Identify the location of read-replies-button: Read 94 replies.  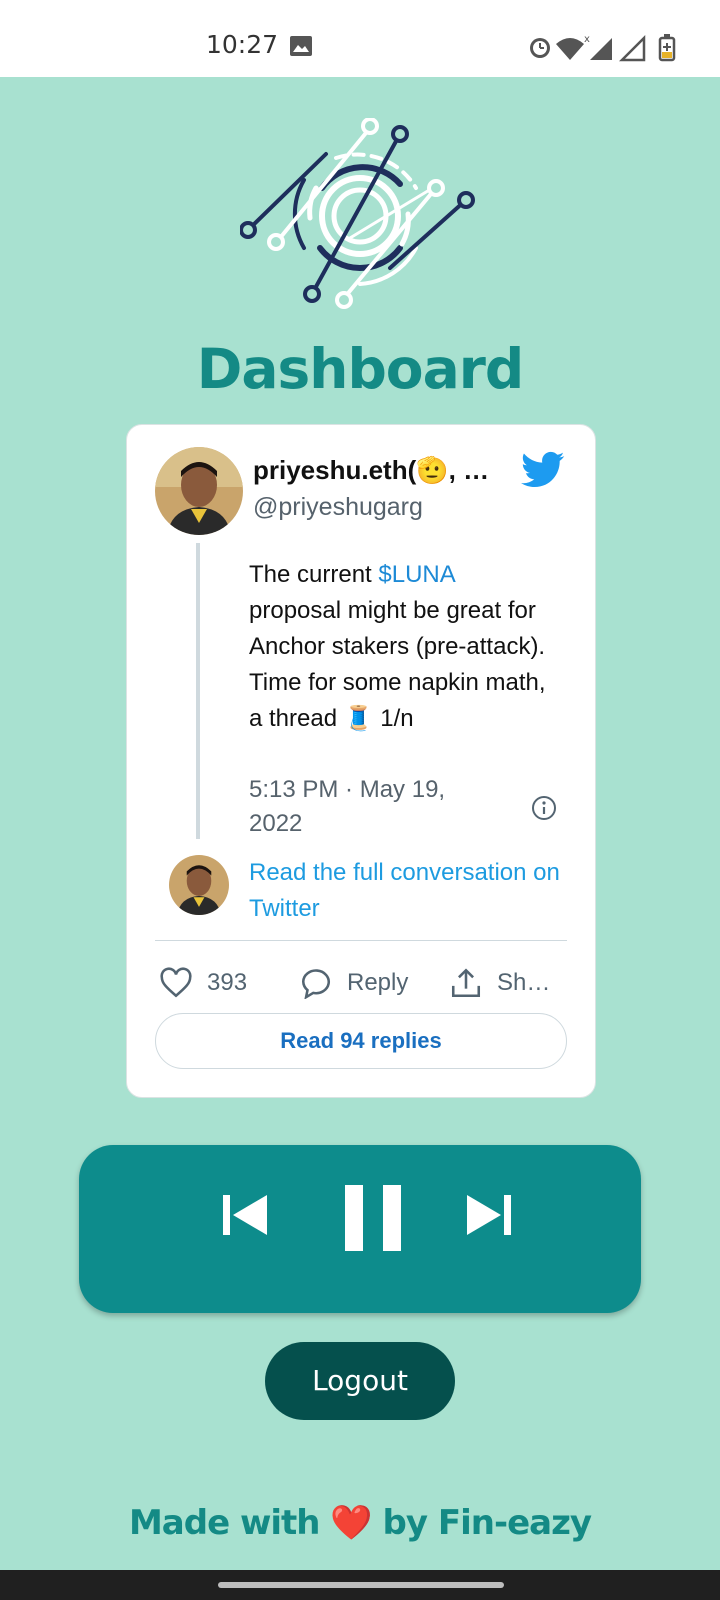
(361, 1041).